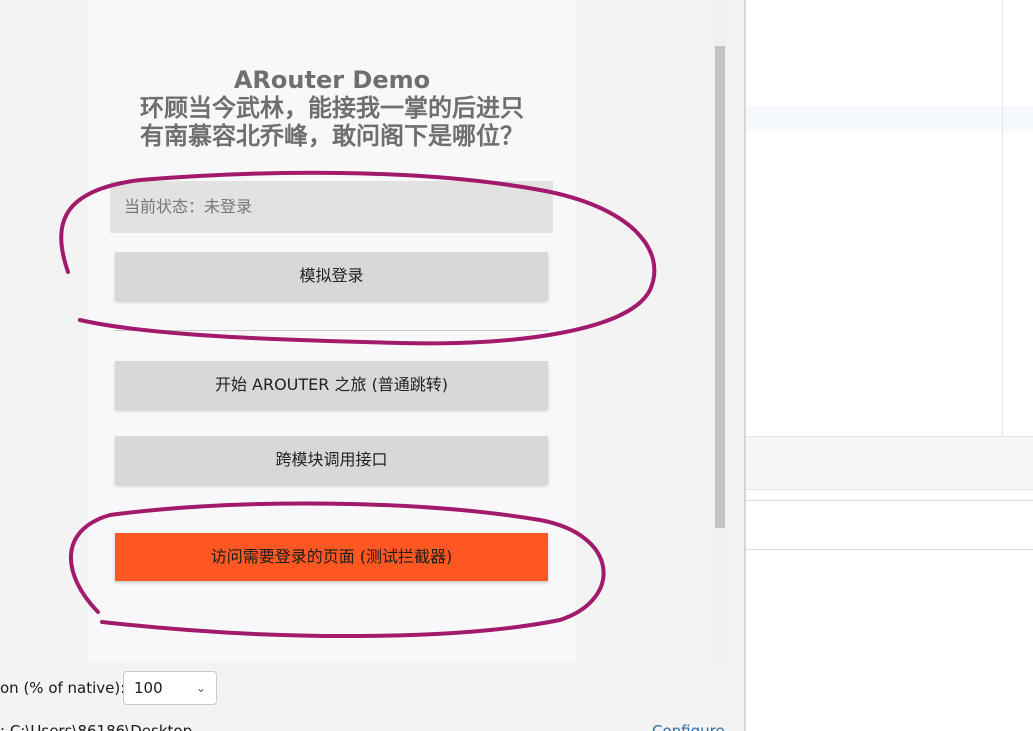 The width and height of the screenshot is (1033, 731). Describe the element at coordinates (1002, 218) in the screenshot. I see `editor-margin-line` at that location.